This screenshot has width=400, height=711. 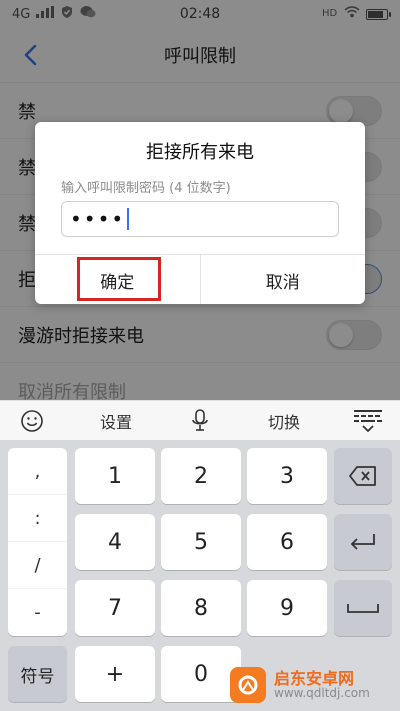 What do you see at coordinates (200, 152) in the screenshot?
I see `dialog-title: 拒接所有来电` at bounding box center [200, 152].